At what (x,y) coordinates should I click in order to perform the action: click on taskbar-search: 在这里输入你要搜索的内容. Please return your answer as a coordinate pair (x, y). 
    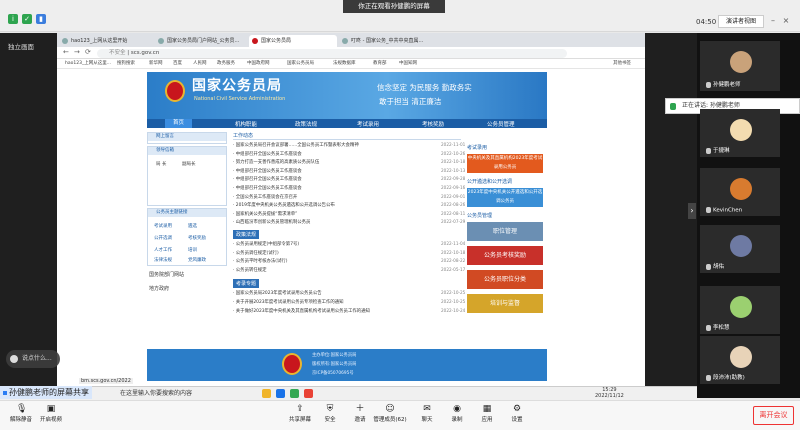
    Looking at the image, I should click on (185, 393).